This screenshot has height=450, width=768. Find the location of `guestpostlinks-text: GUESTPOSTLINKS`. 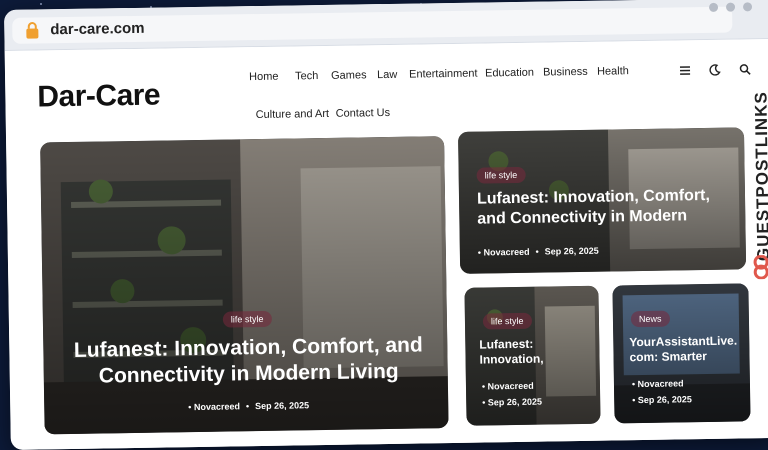

guestpostlinks-text: GUESTPOSTLINKS is located at coordinates (759, 176).